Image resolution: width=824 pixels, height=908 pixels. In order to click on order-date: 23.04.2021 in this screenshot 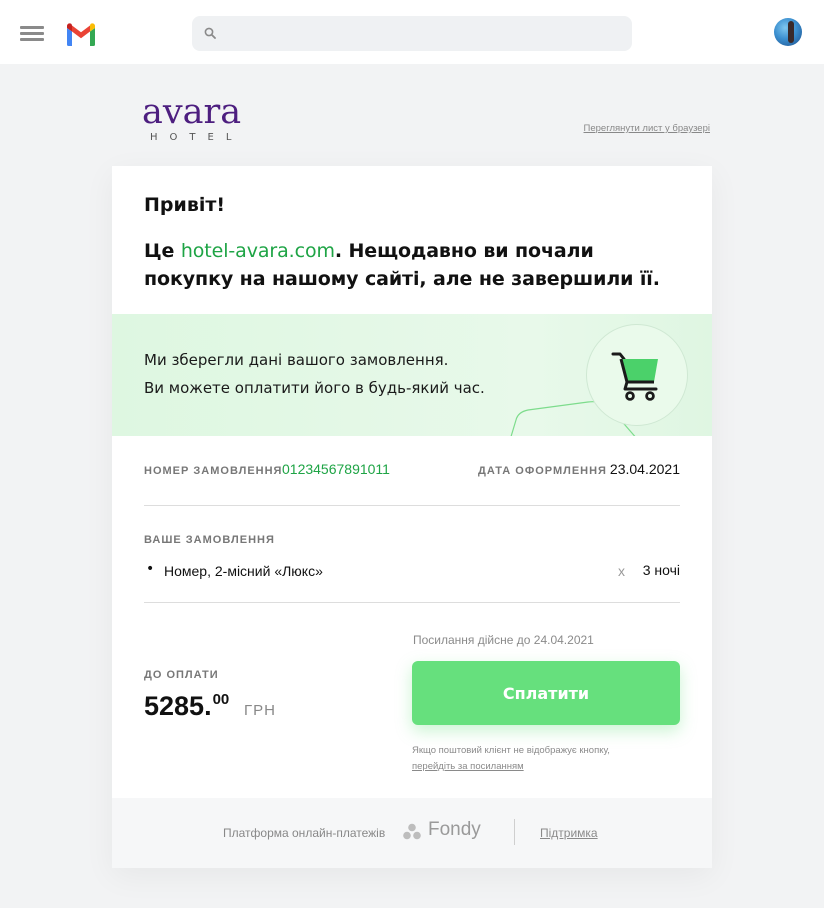, I will do `click(644, 469)`.